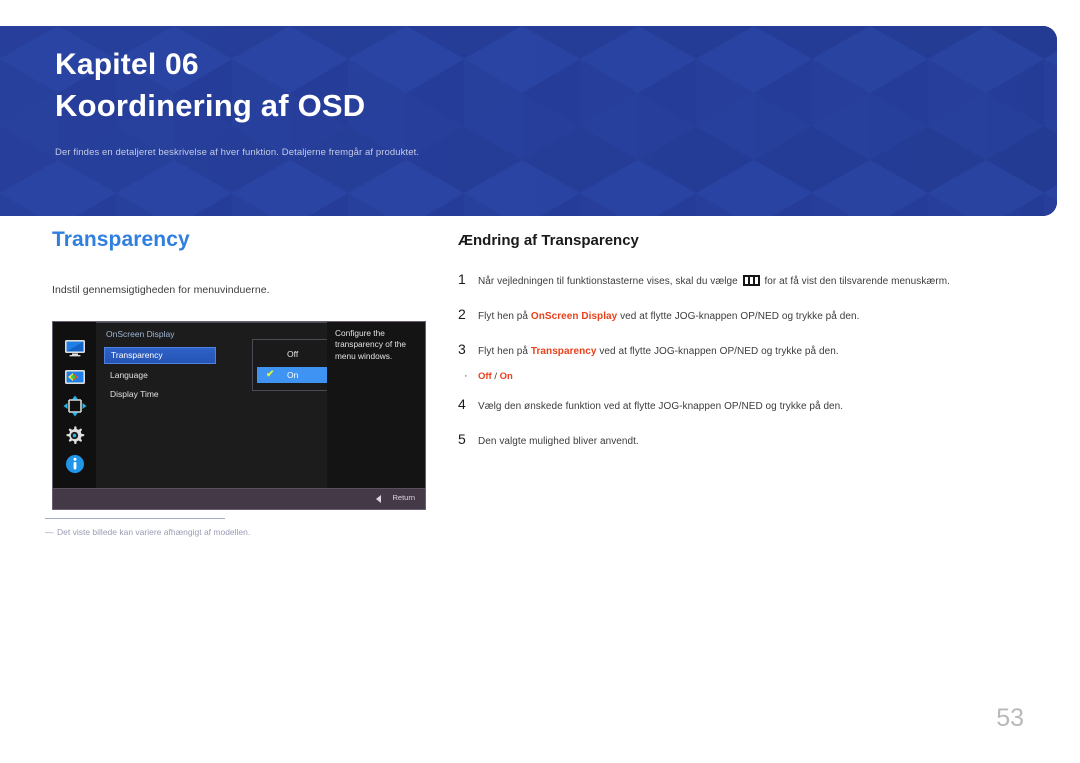  What do you see at coordinates (1010, 718) in the screenshot?
I see `page-number: 53` at bounding box center [1010, 718].